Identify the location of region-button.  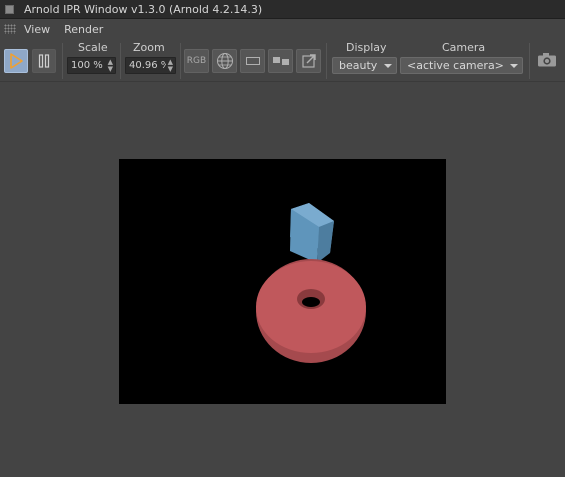
(252, 61).